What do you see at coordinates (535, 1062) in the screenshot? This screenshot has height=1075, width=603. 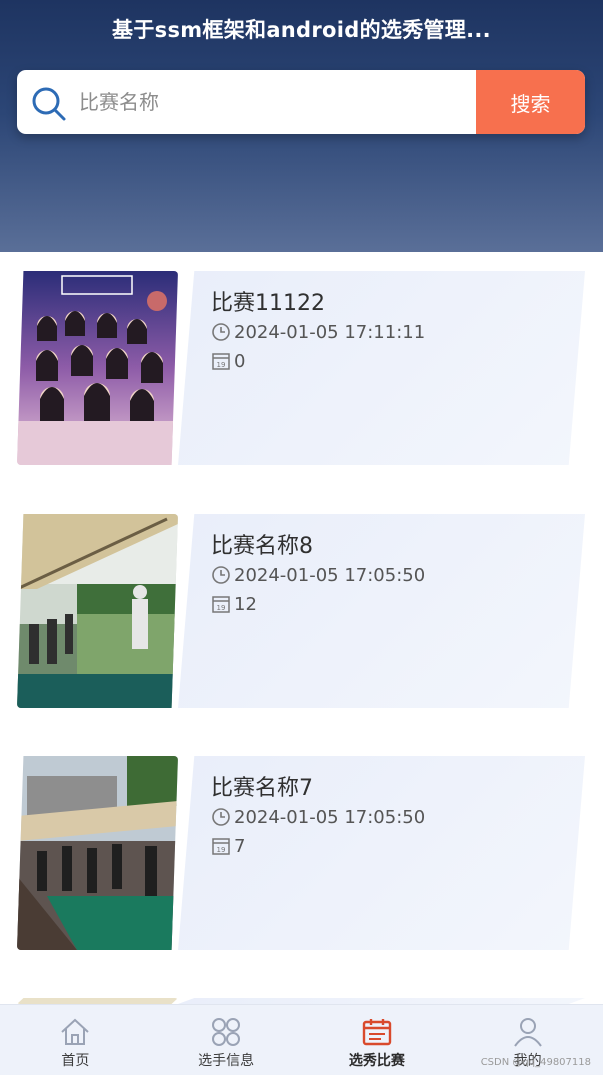 I see `watermark: CSDN @qq_49807118` at bounding box center [535, 1062].